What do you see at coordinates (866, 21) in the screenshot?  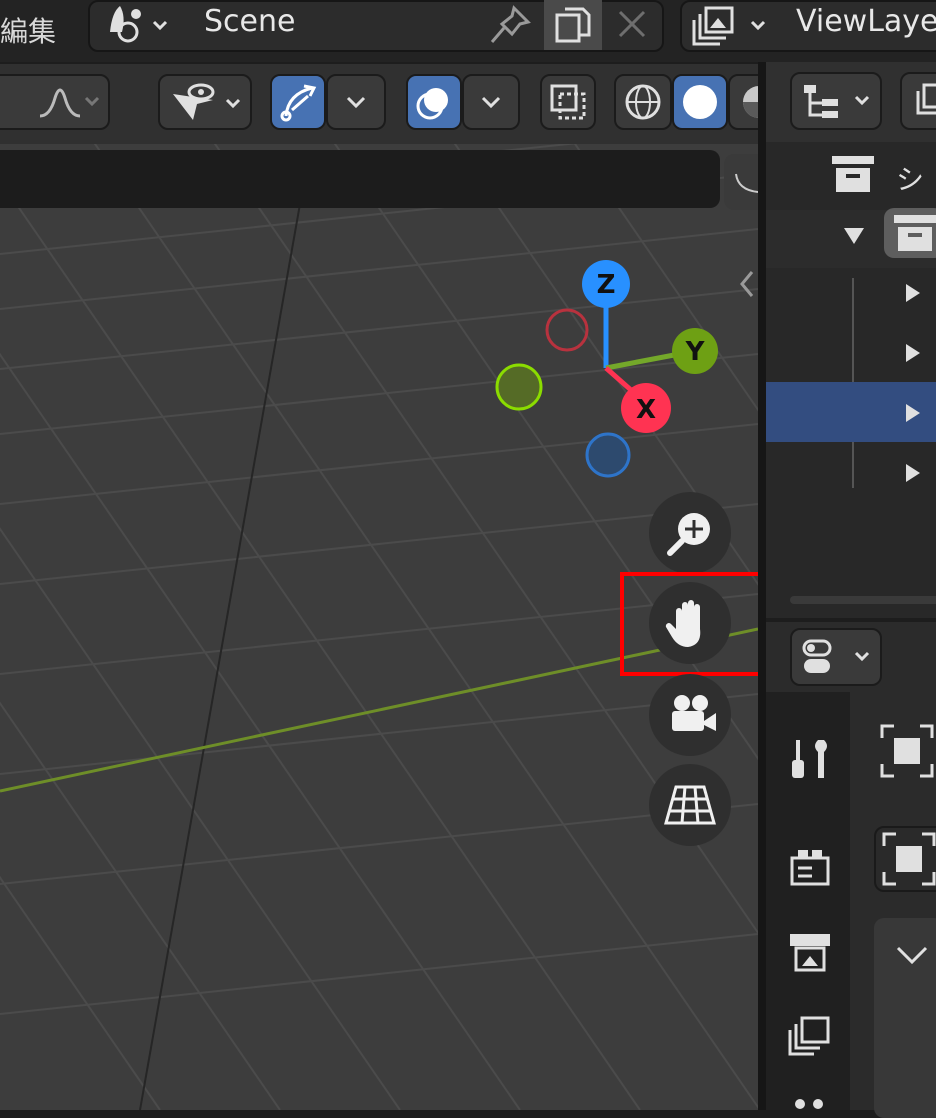 I see `view-layer-name: ViewLayer` at bounding box center [866, 21].